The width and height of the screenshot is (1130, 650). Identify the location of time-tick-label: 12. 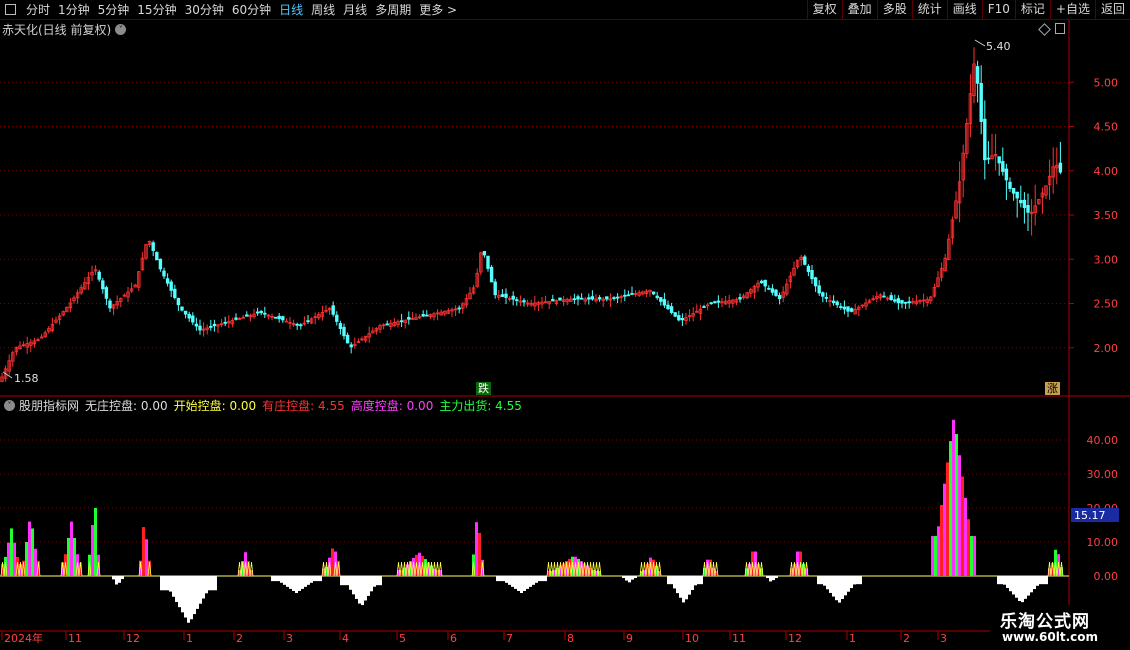
(795, 638).